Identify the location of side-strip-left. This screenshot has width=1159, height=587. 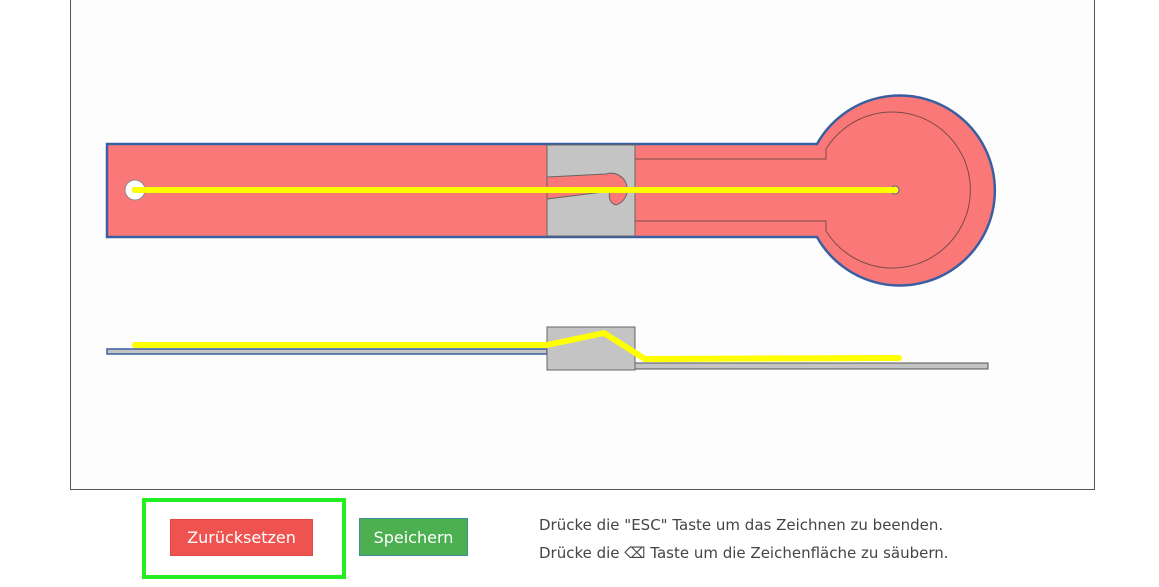
(327, 351).